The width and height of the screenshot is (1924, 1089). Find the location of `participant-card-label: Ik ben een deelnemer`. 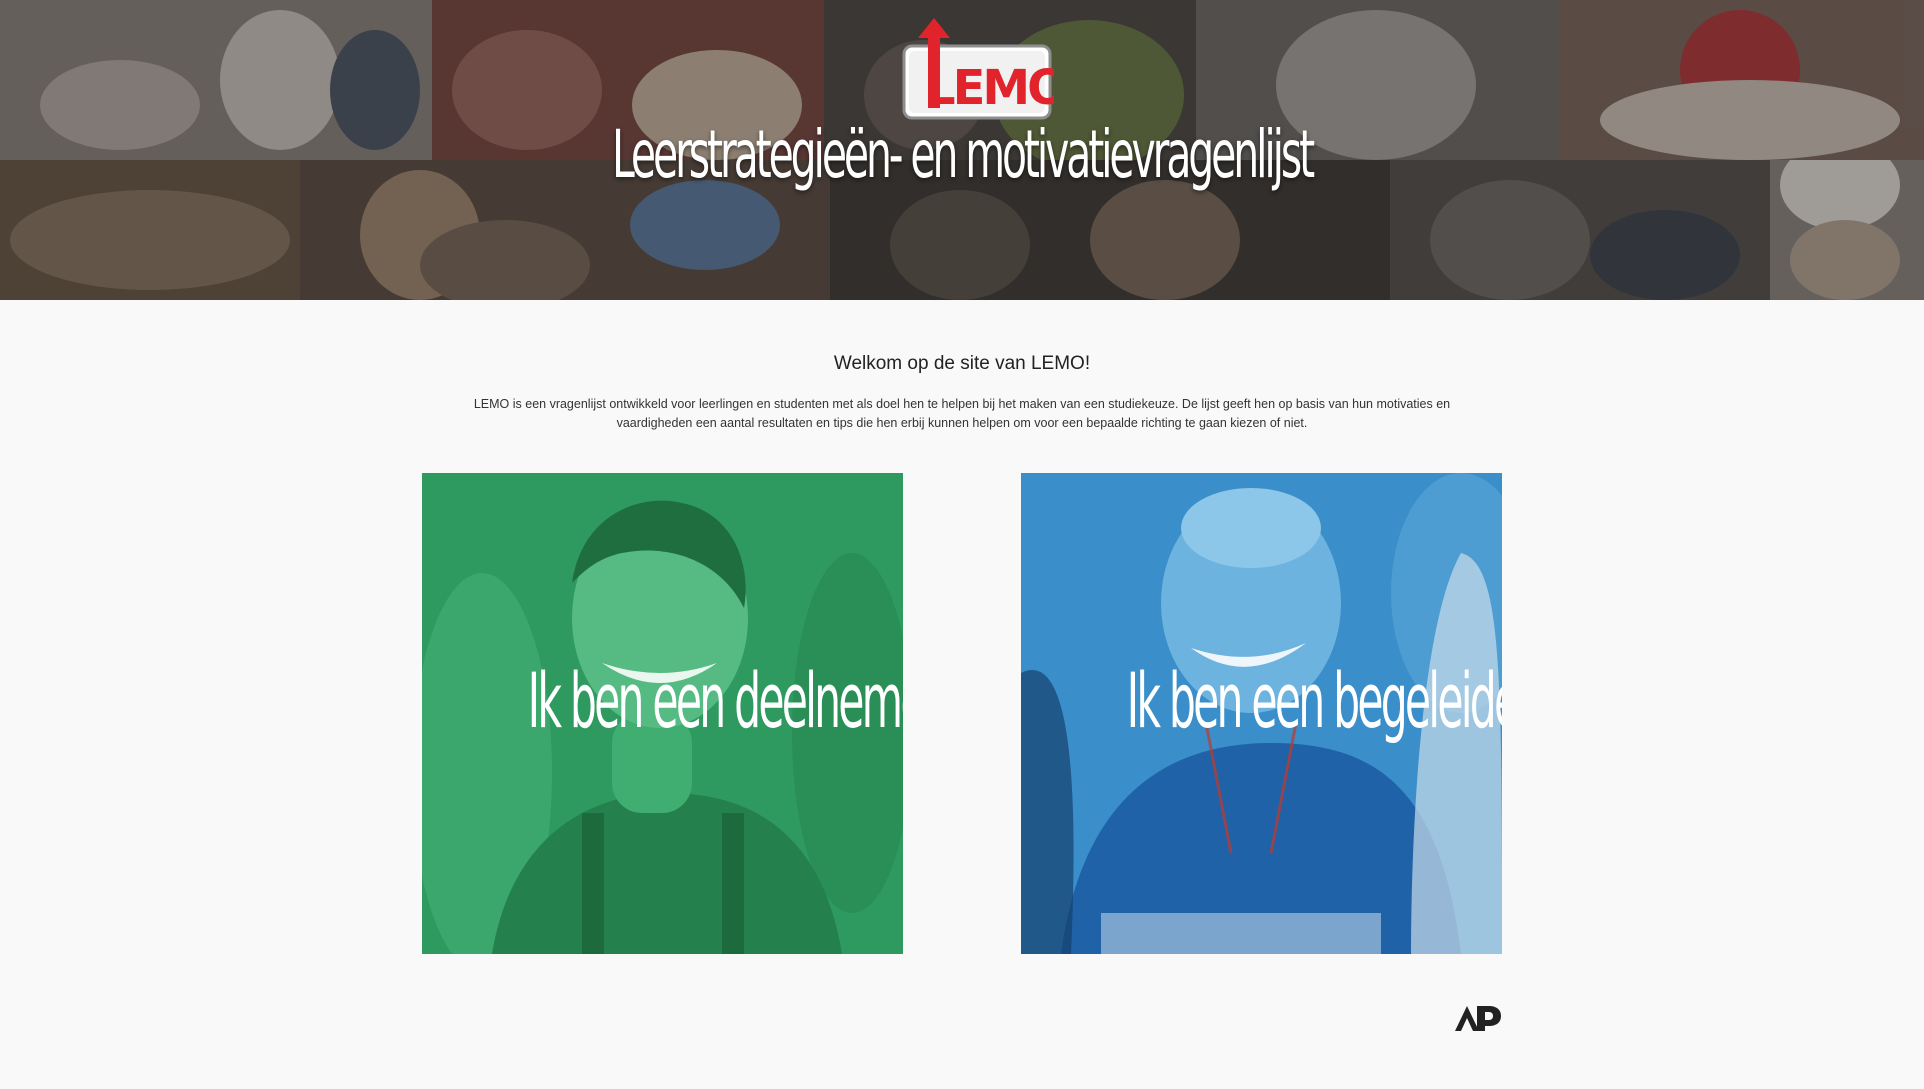

participant-card-label: Ik ben een deelnemer is located at coordinates (715, 700).